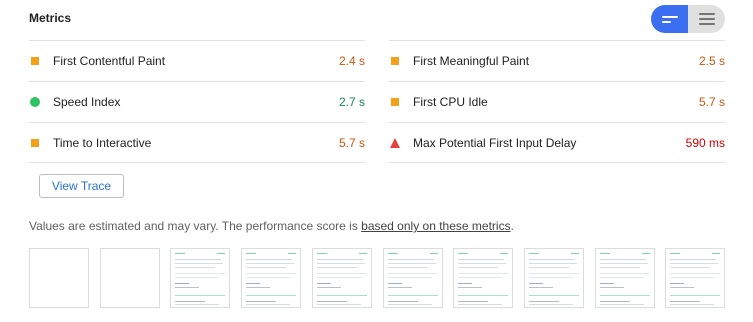 This screenshot has height=322, width=753. I want to click on description-view-toggle, so click(706, 19).